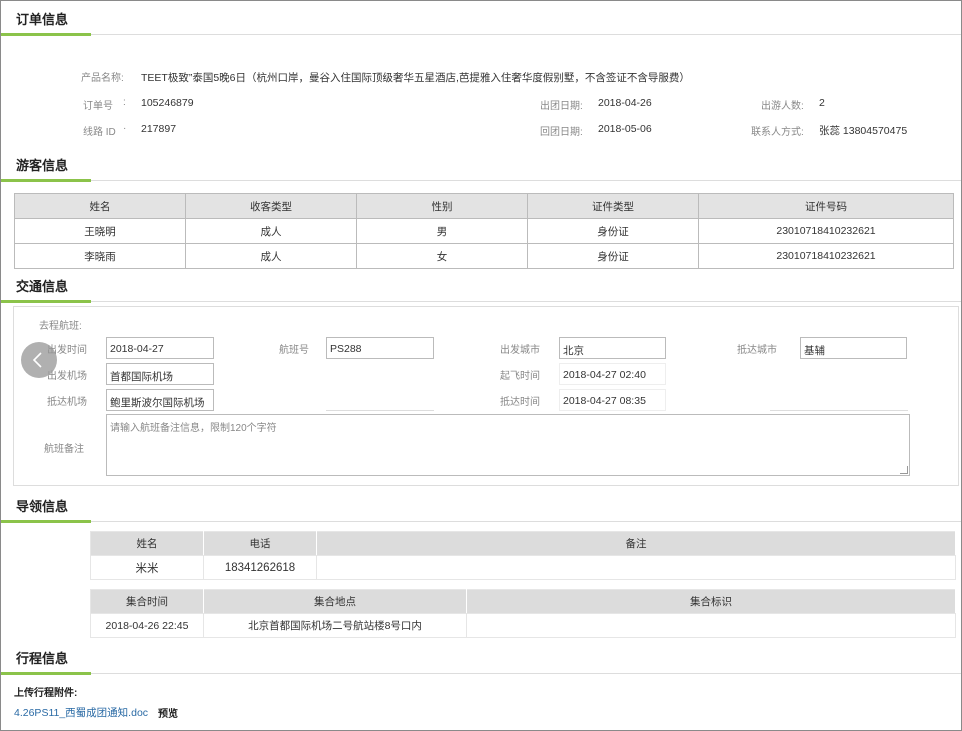 Image resolution: width=962 pixels, height=731 pixels. I want to click on guide-section-header: 导领信息, so click(481, 505).